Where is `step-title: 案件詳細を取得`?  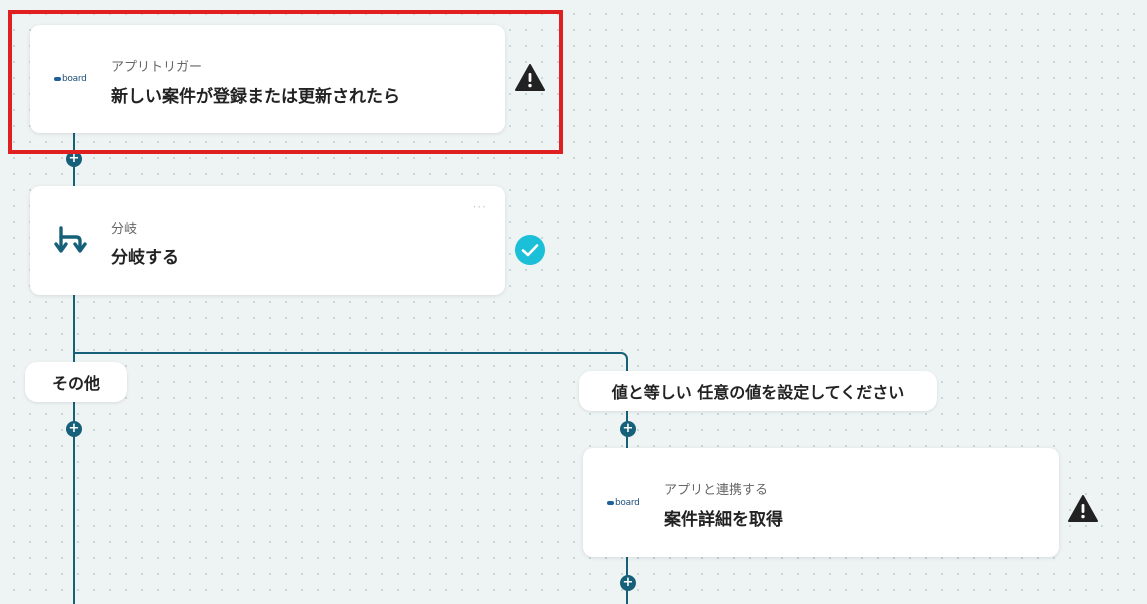 step-title: 案件詳細を取得 is located at coordinates (723, 520).